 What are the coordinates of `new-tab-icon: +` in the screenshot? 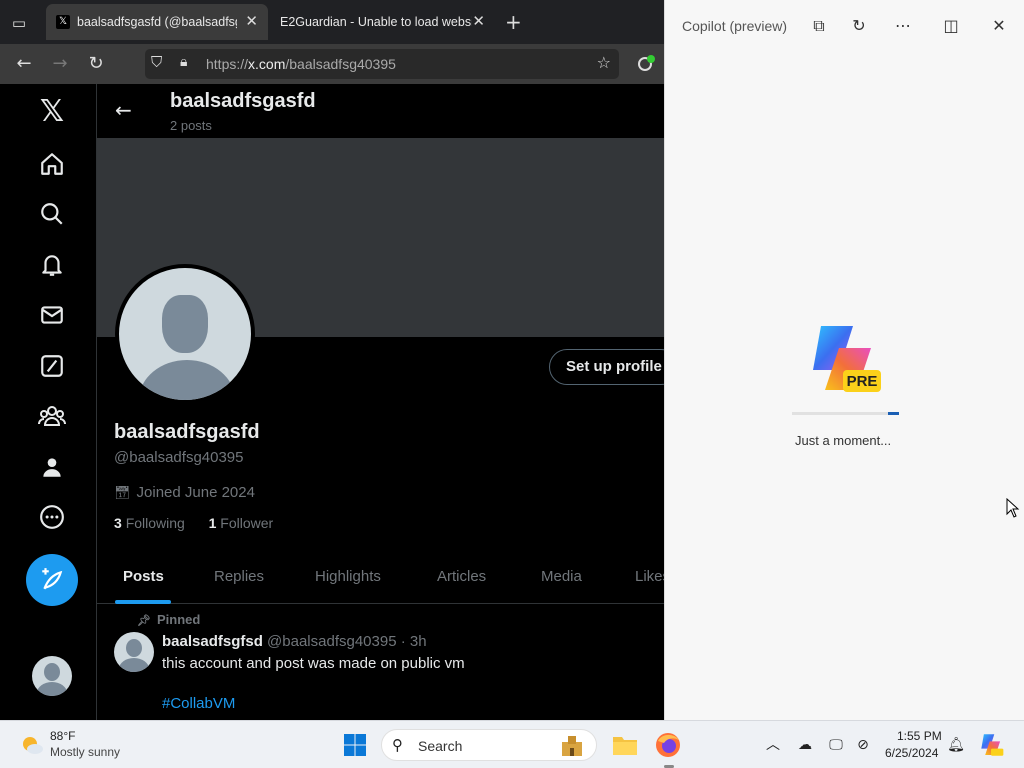 It's located at (513, 22).